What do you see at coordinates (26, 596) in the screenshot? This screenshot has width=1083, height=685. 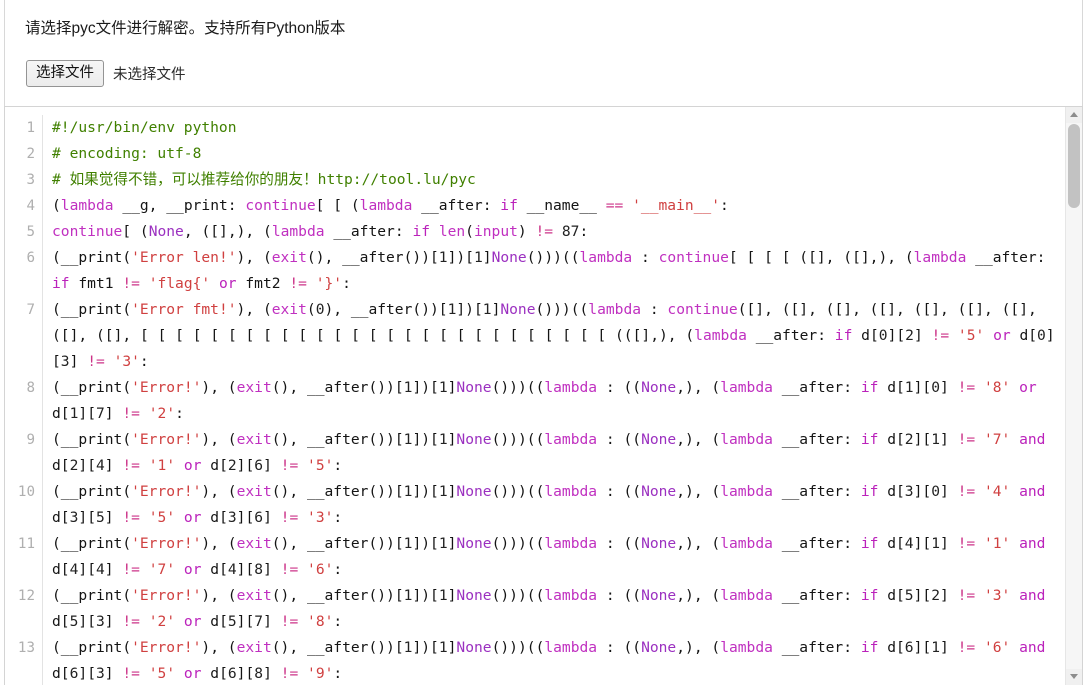 I see `line-number: 12` at bounding box center [26, 596].